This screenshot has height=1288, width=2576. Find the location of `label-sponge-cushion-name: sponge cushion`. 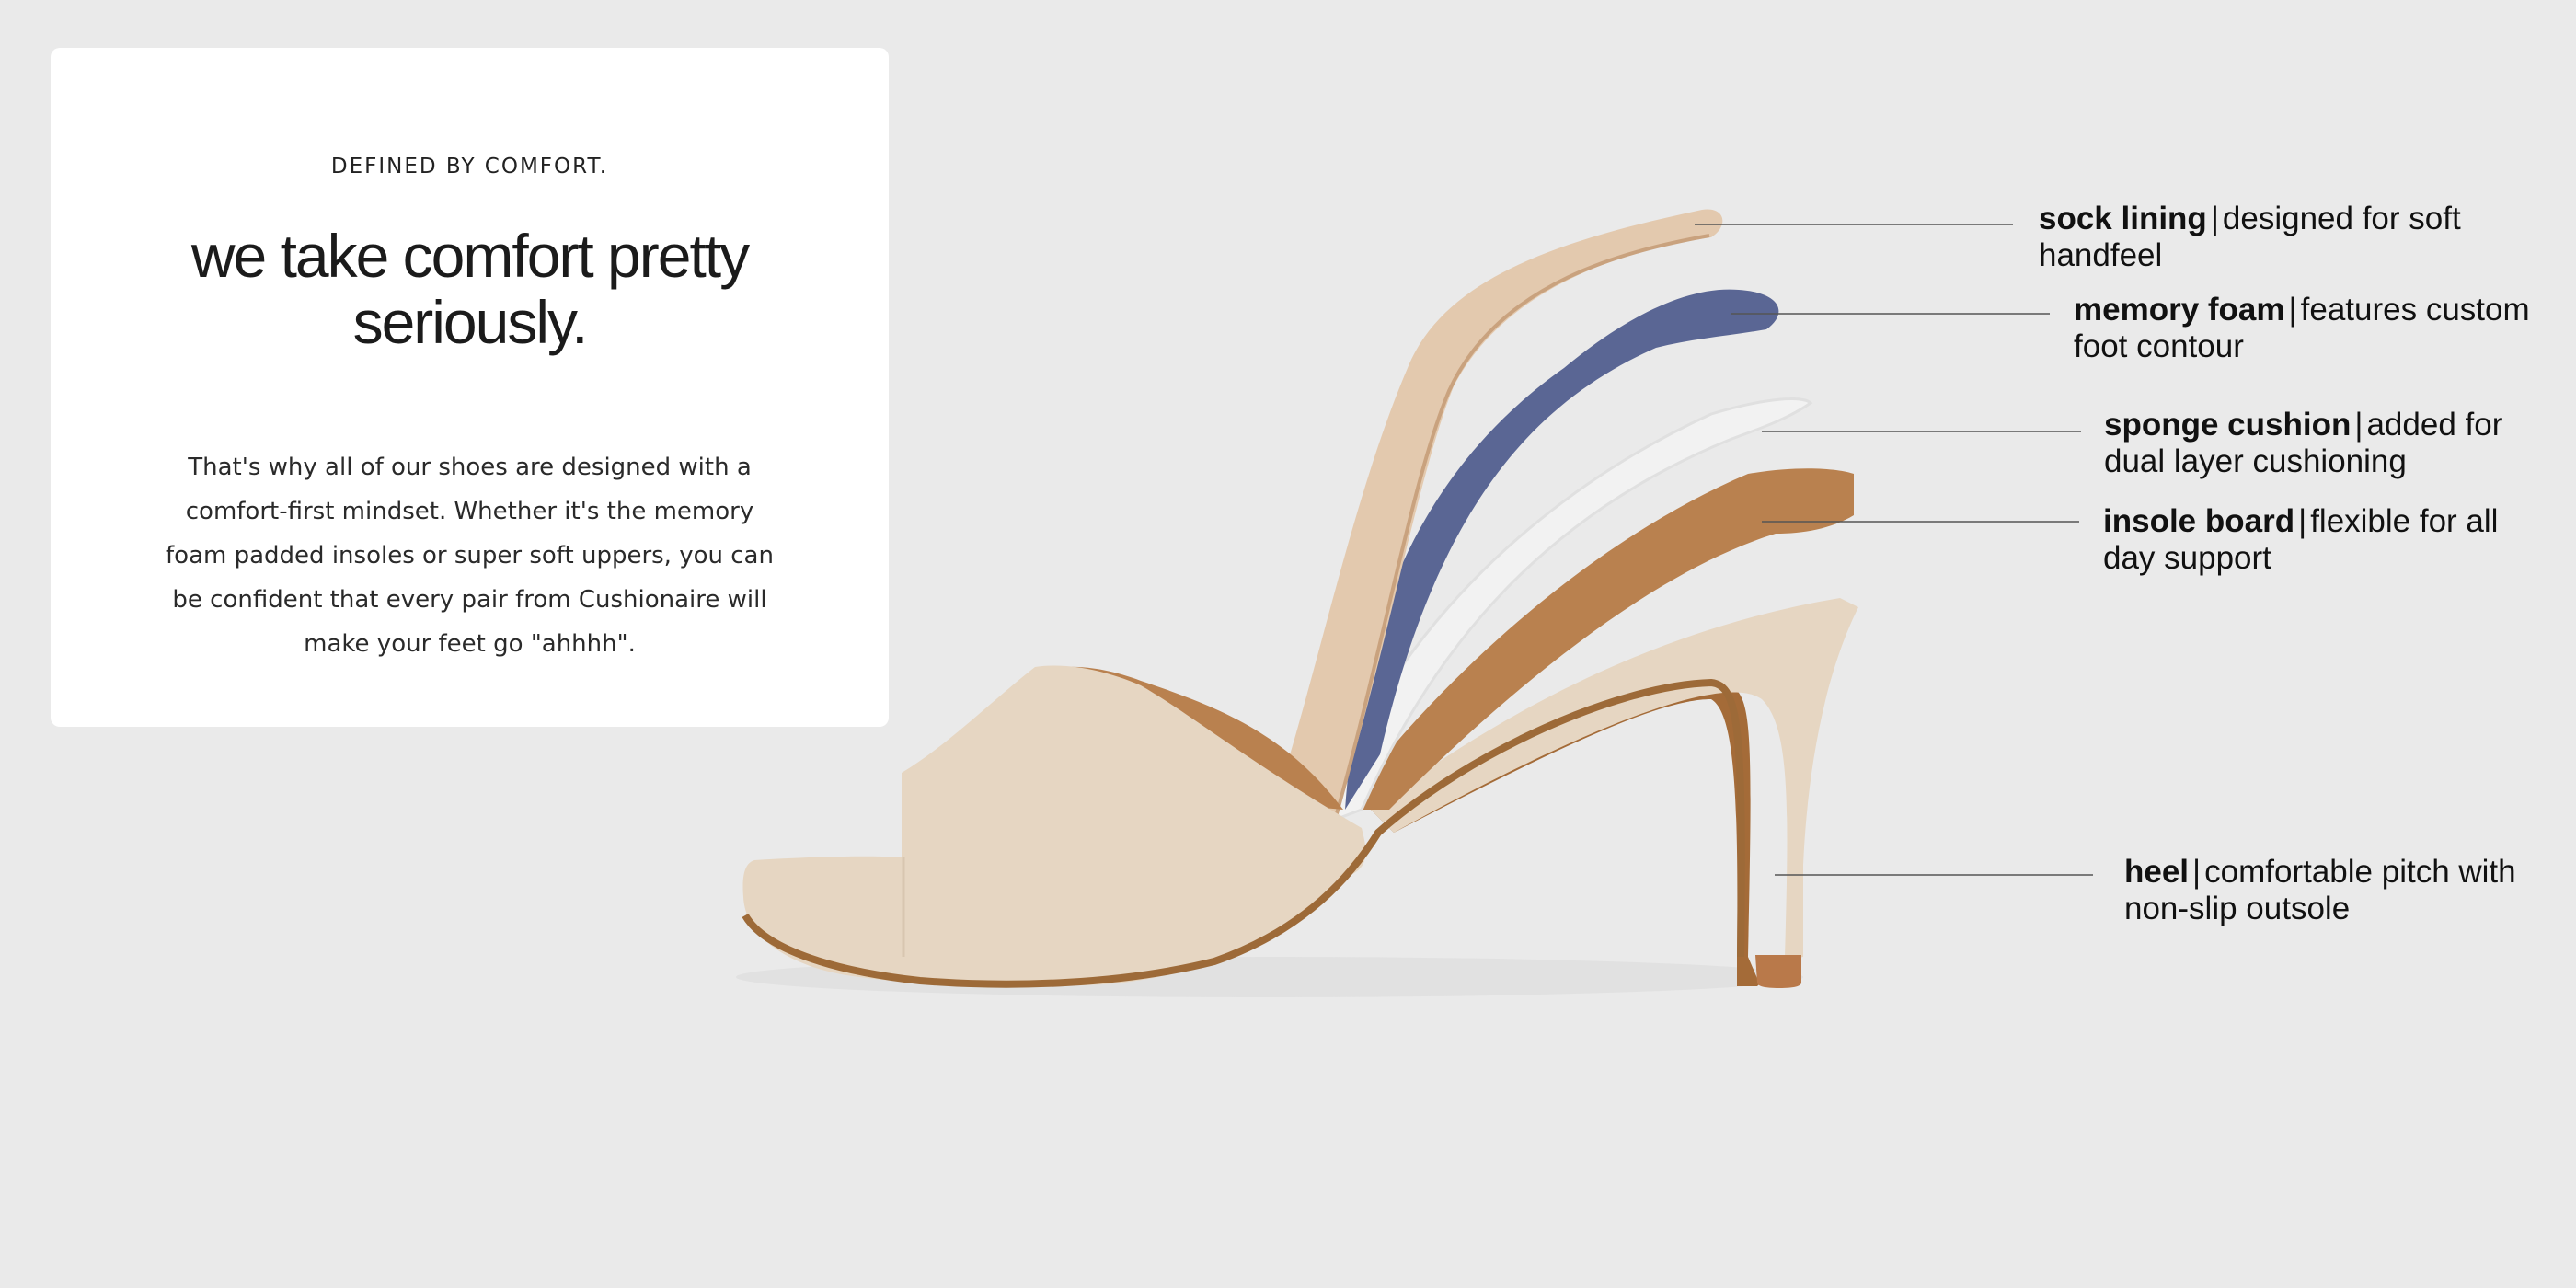

label-sponge-cushion-name: sponge cushion is located at coordinates (2228, 425).